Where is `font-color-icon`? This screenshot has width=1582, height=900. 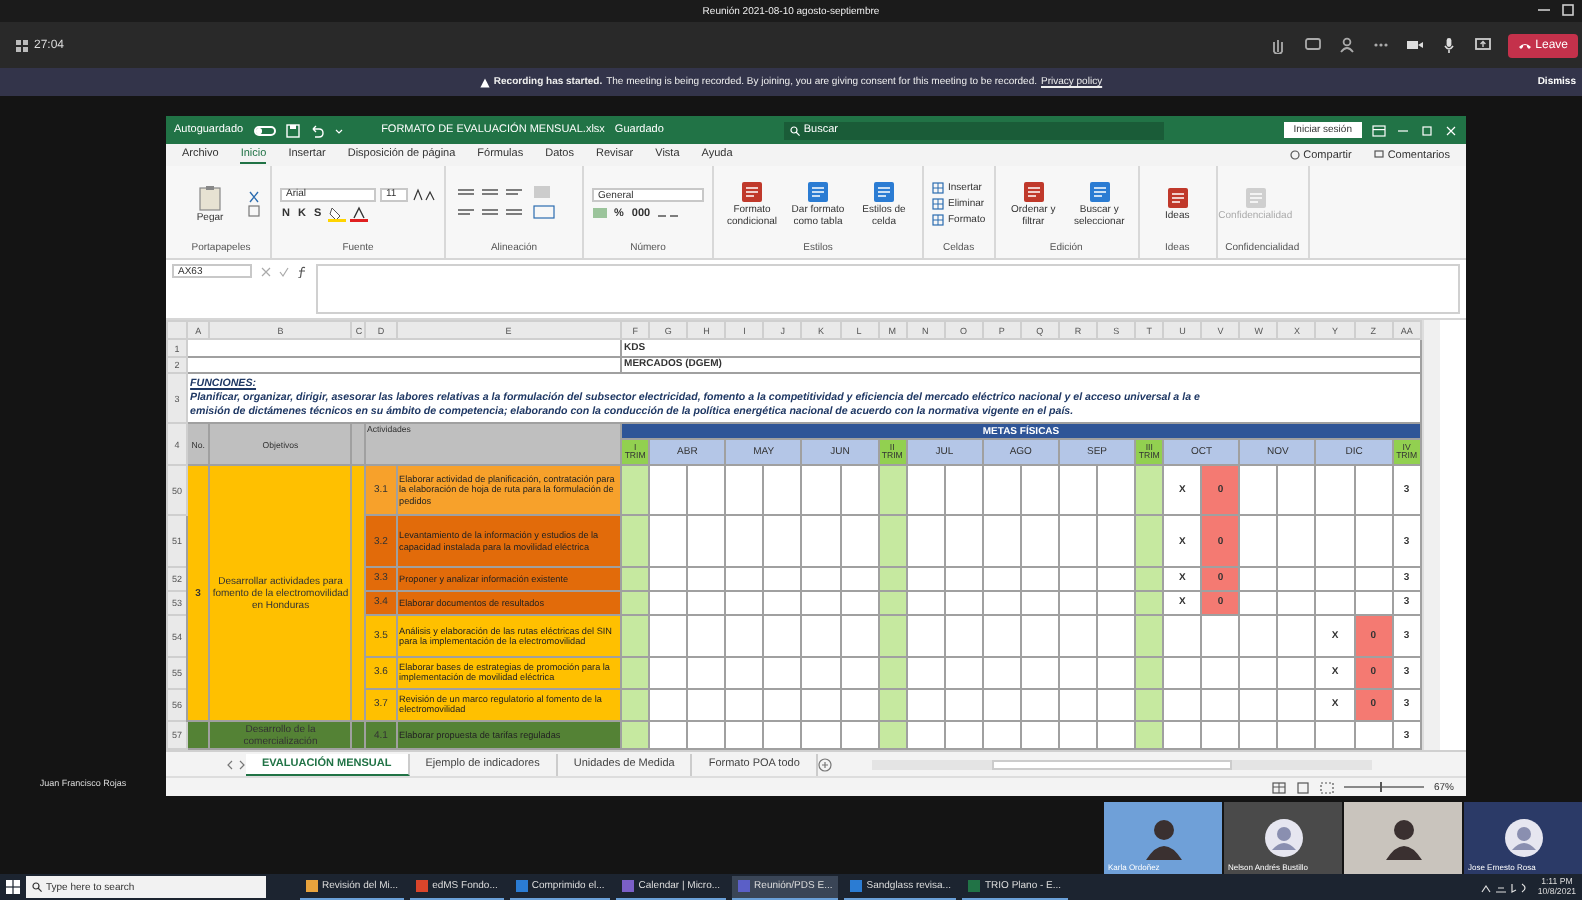 font-color-icon is located at coordinates (358, 213).